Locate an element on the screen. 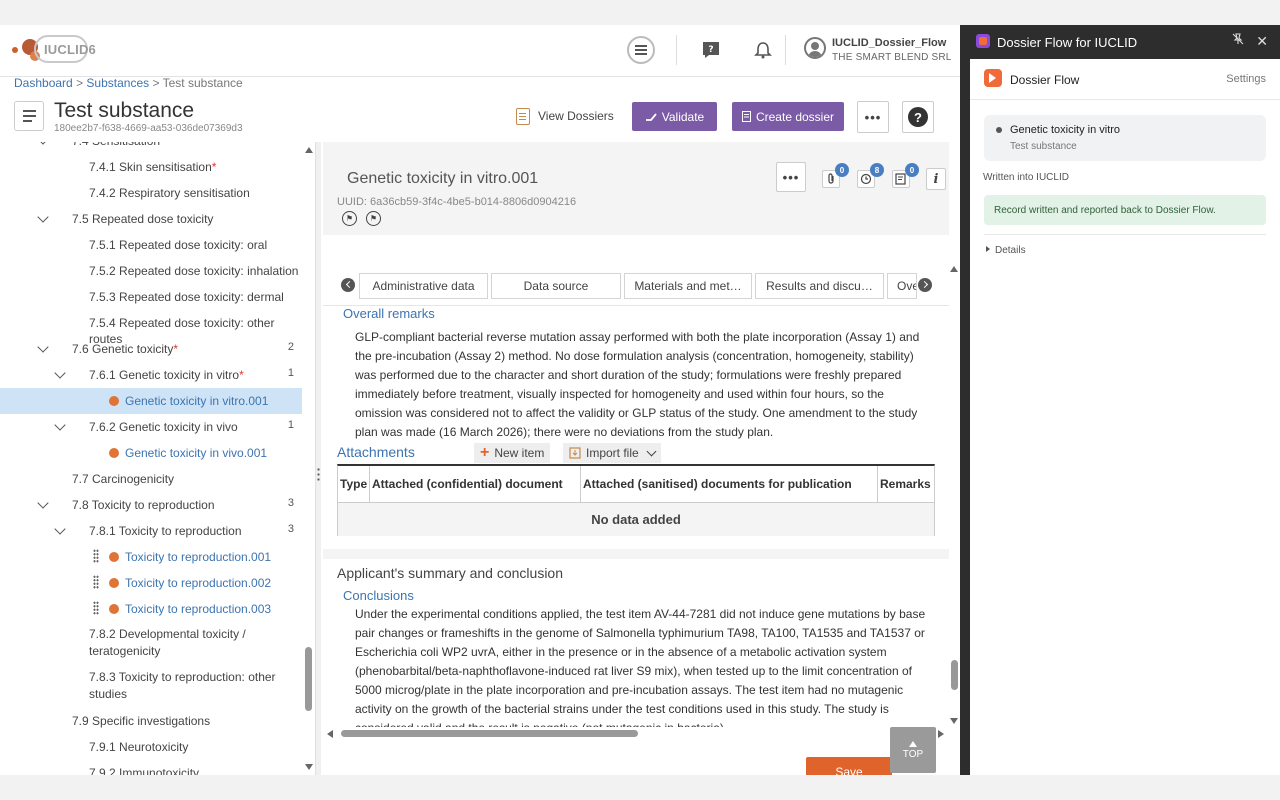 The image size is (1280, 800). tree-item: 7.4 Sensitisation is located at coordinates (151, 148).